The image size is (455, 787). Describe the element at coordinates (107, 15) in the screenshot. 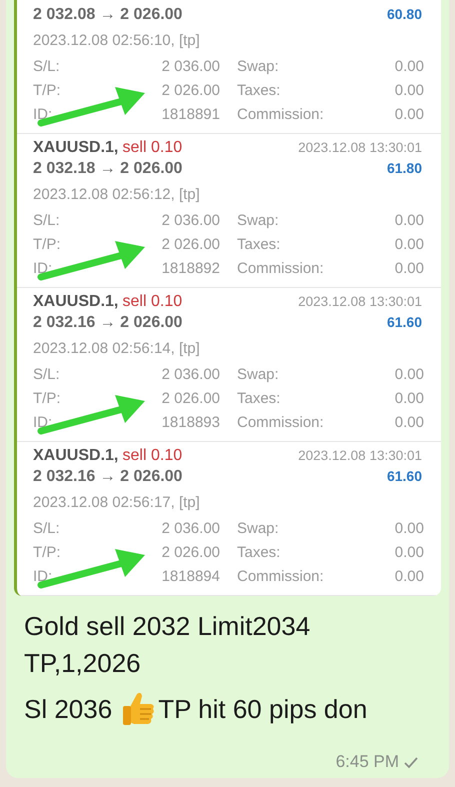

I see `price-label: 2 032.08 → 2 026.00` at that location.